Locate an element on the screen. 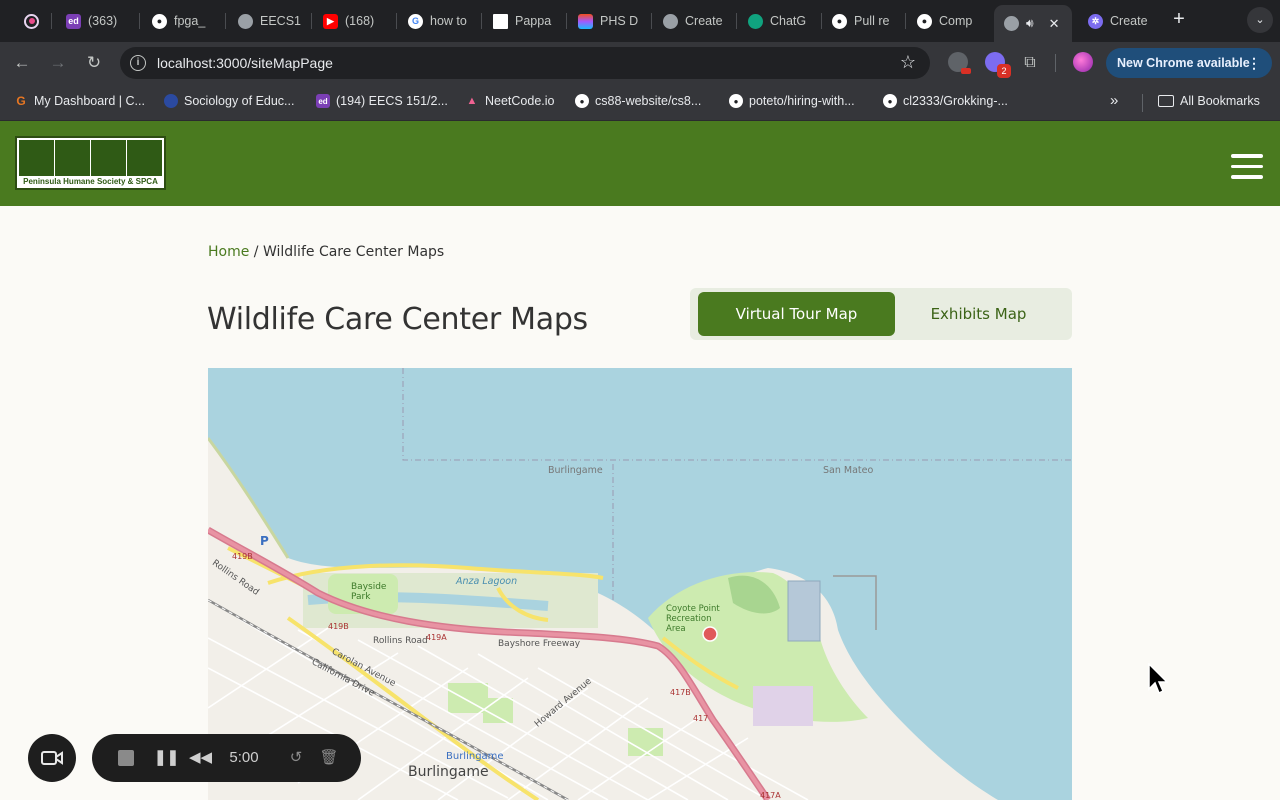  google-icon: G is located at coordinates (415, 21).